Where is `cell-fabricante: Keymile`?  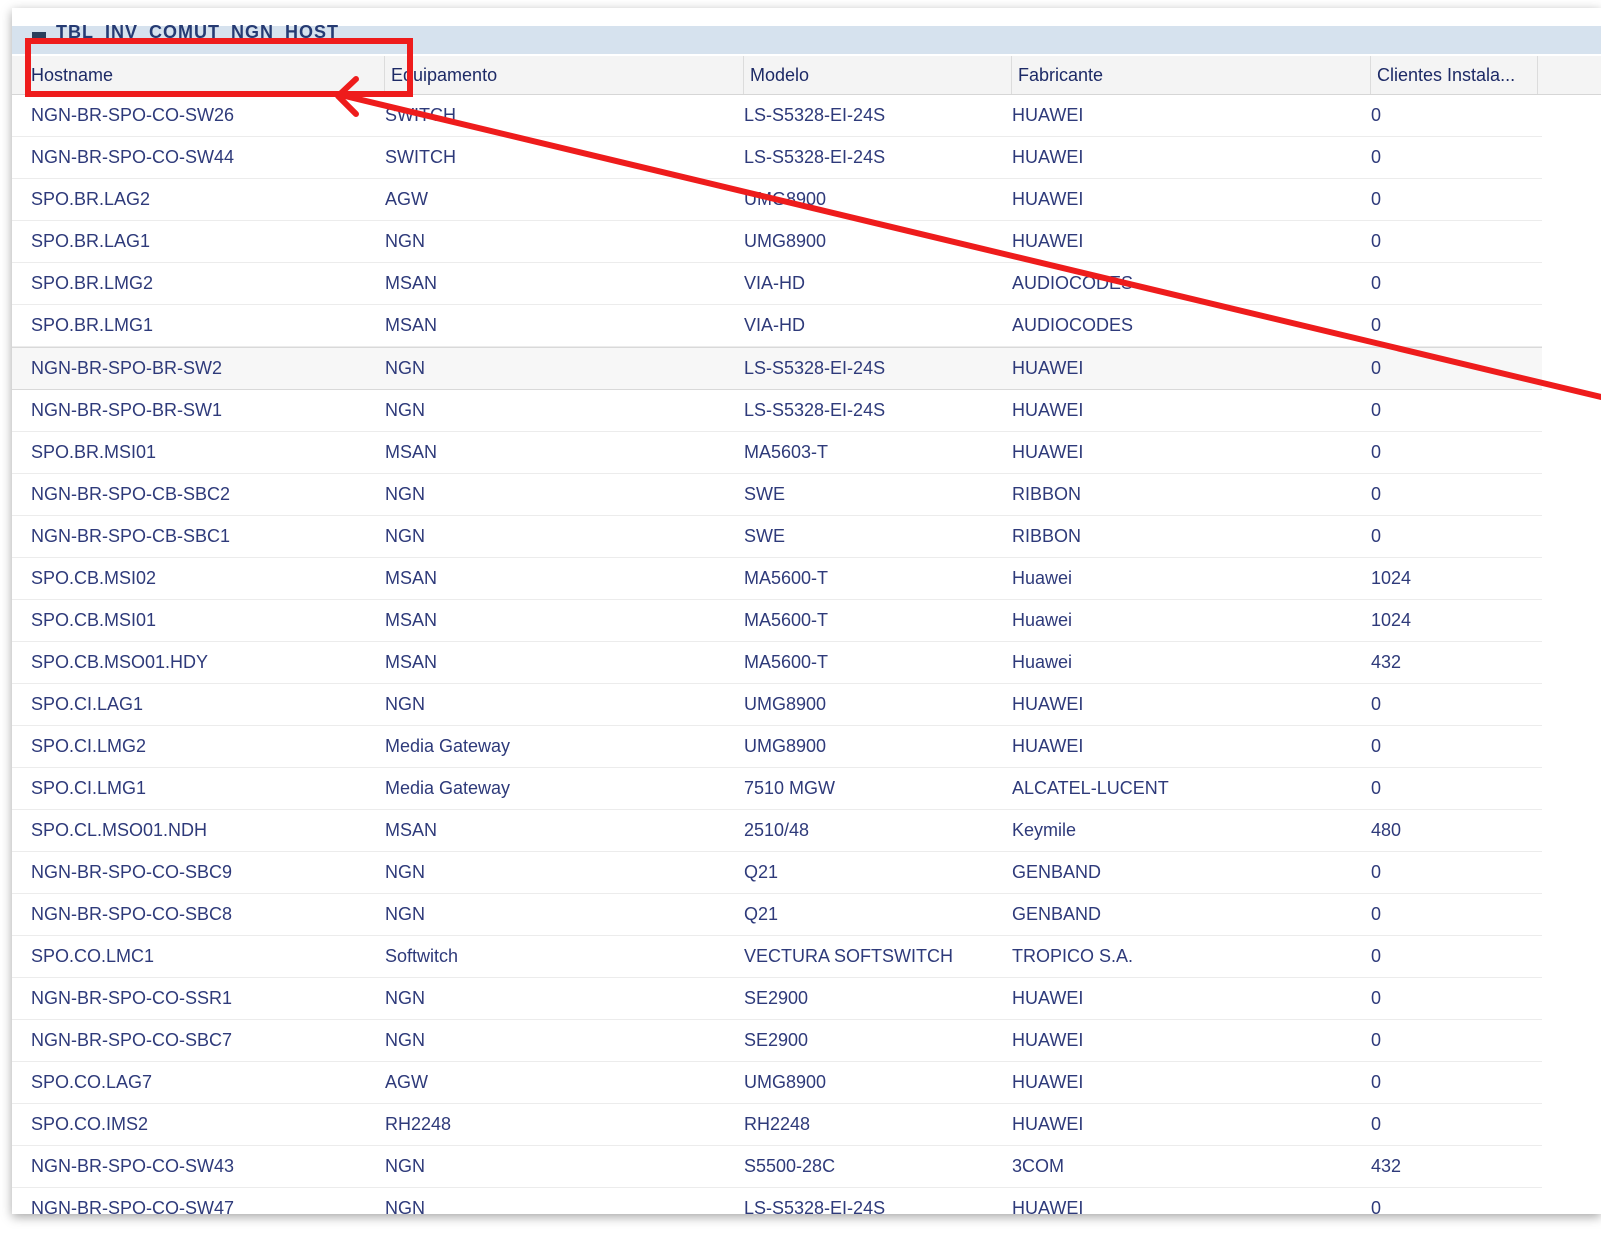 cell-fabricante: Keymile is located at coordinates (1044, 830).